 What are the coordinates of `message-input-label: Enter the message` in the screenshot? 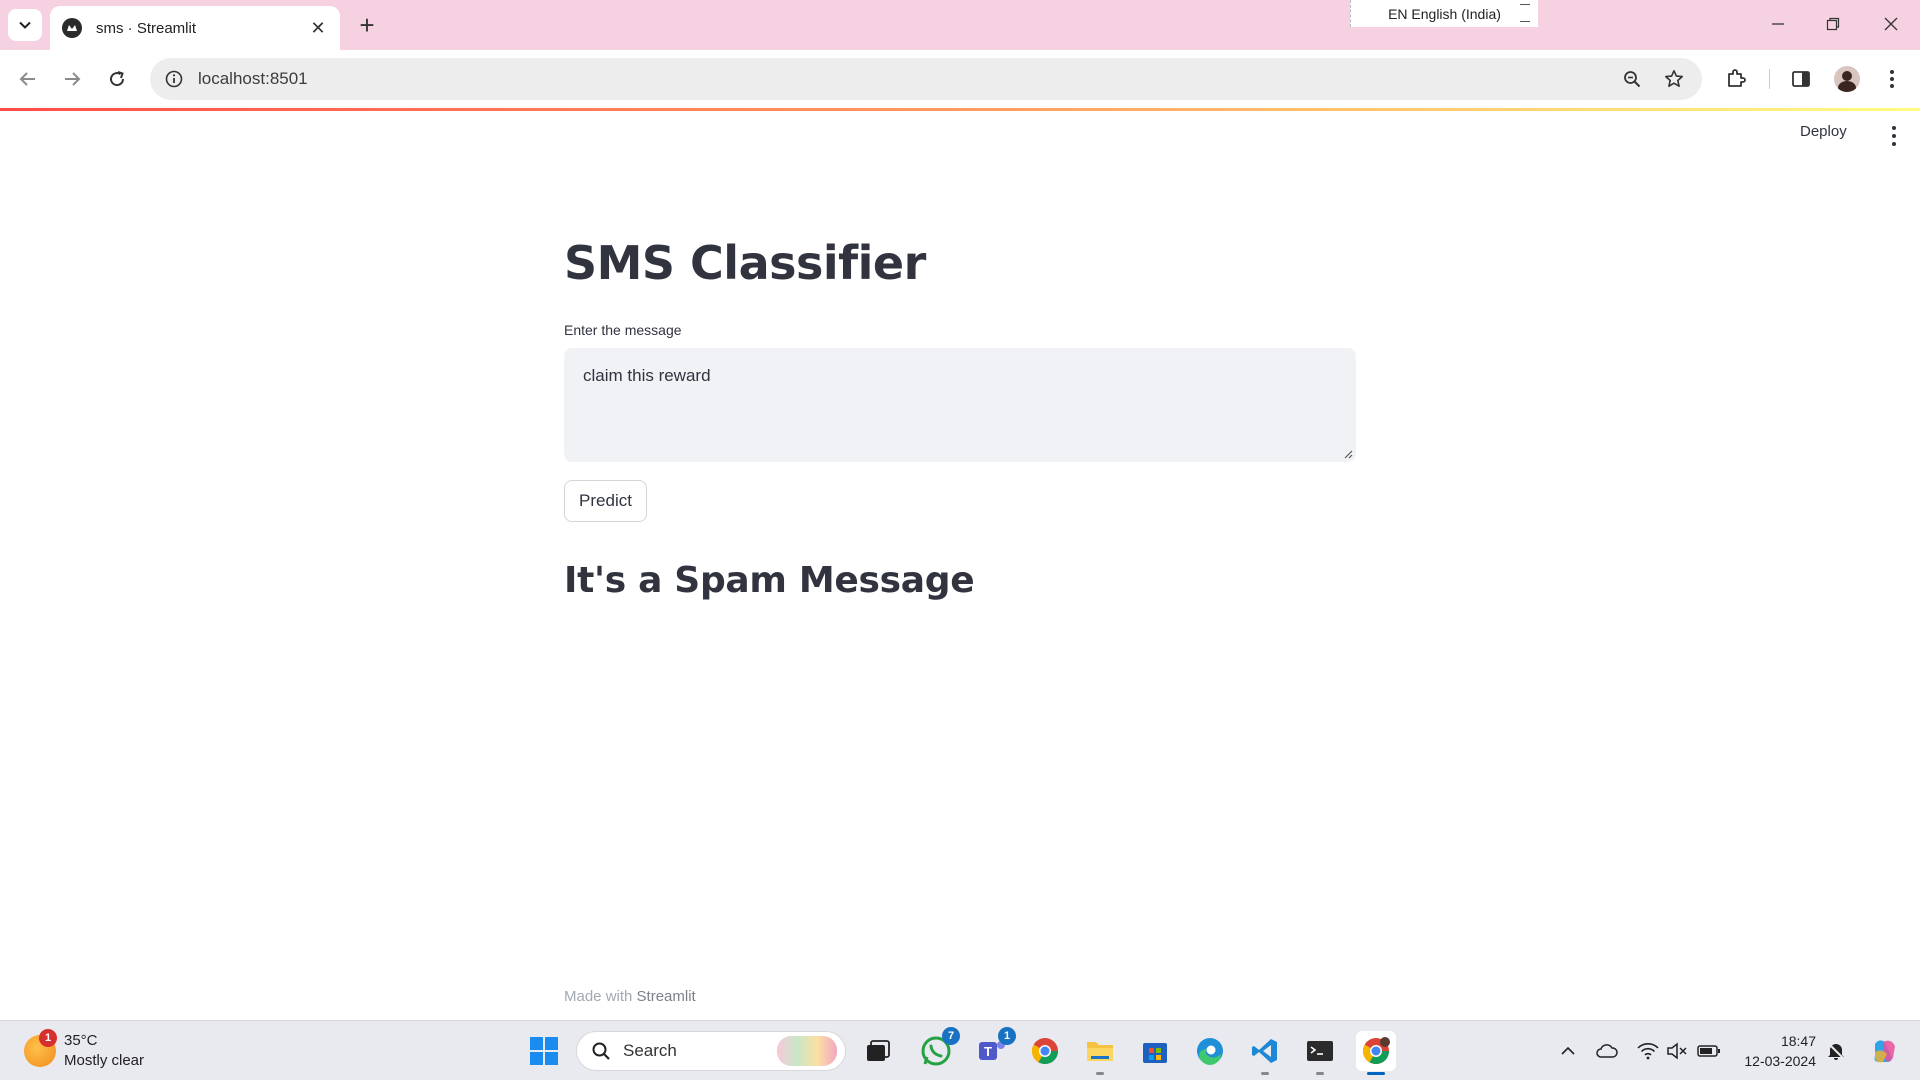 It's located at (623, 330).